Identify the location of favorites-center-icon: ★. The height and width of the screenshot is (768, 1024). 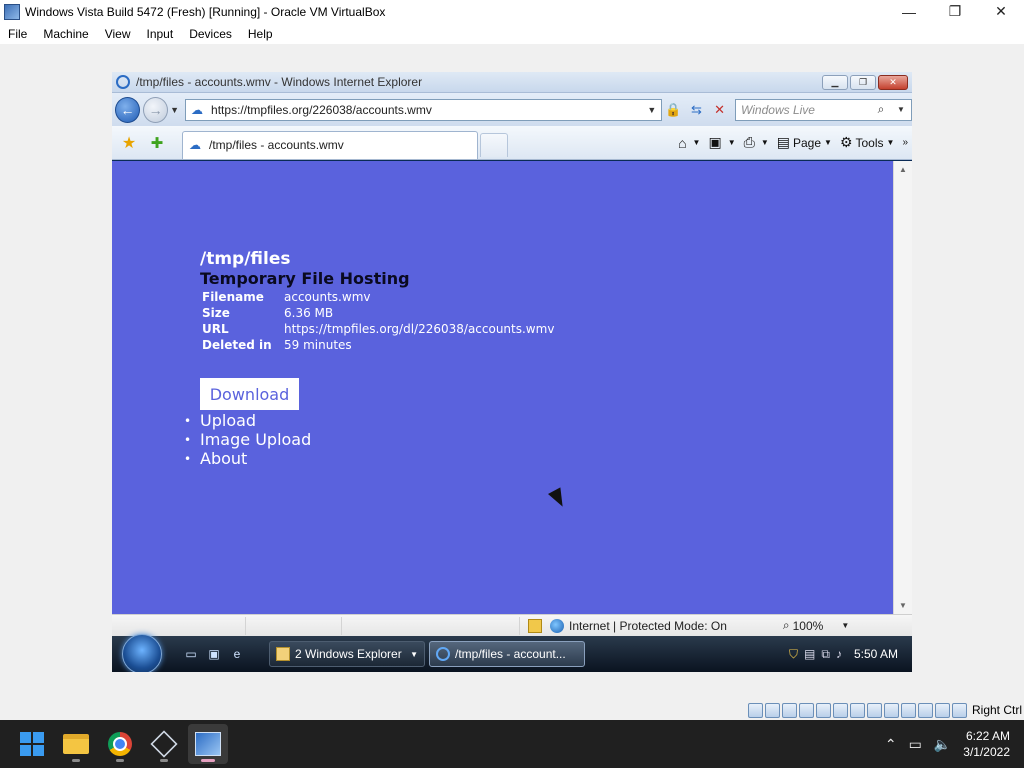
(129, 143).